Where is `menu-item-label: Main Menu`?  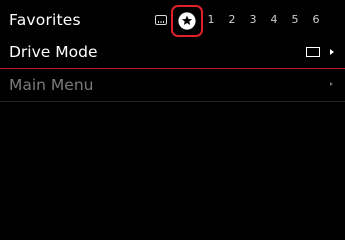
menu-item-label: Main Menu is located at coordinates (51, 85).